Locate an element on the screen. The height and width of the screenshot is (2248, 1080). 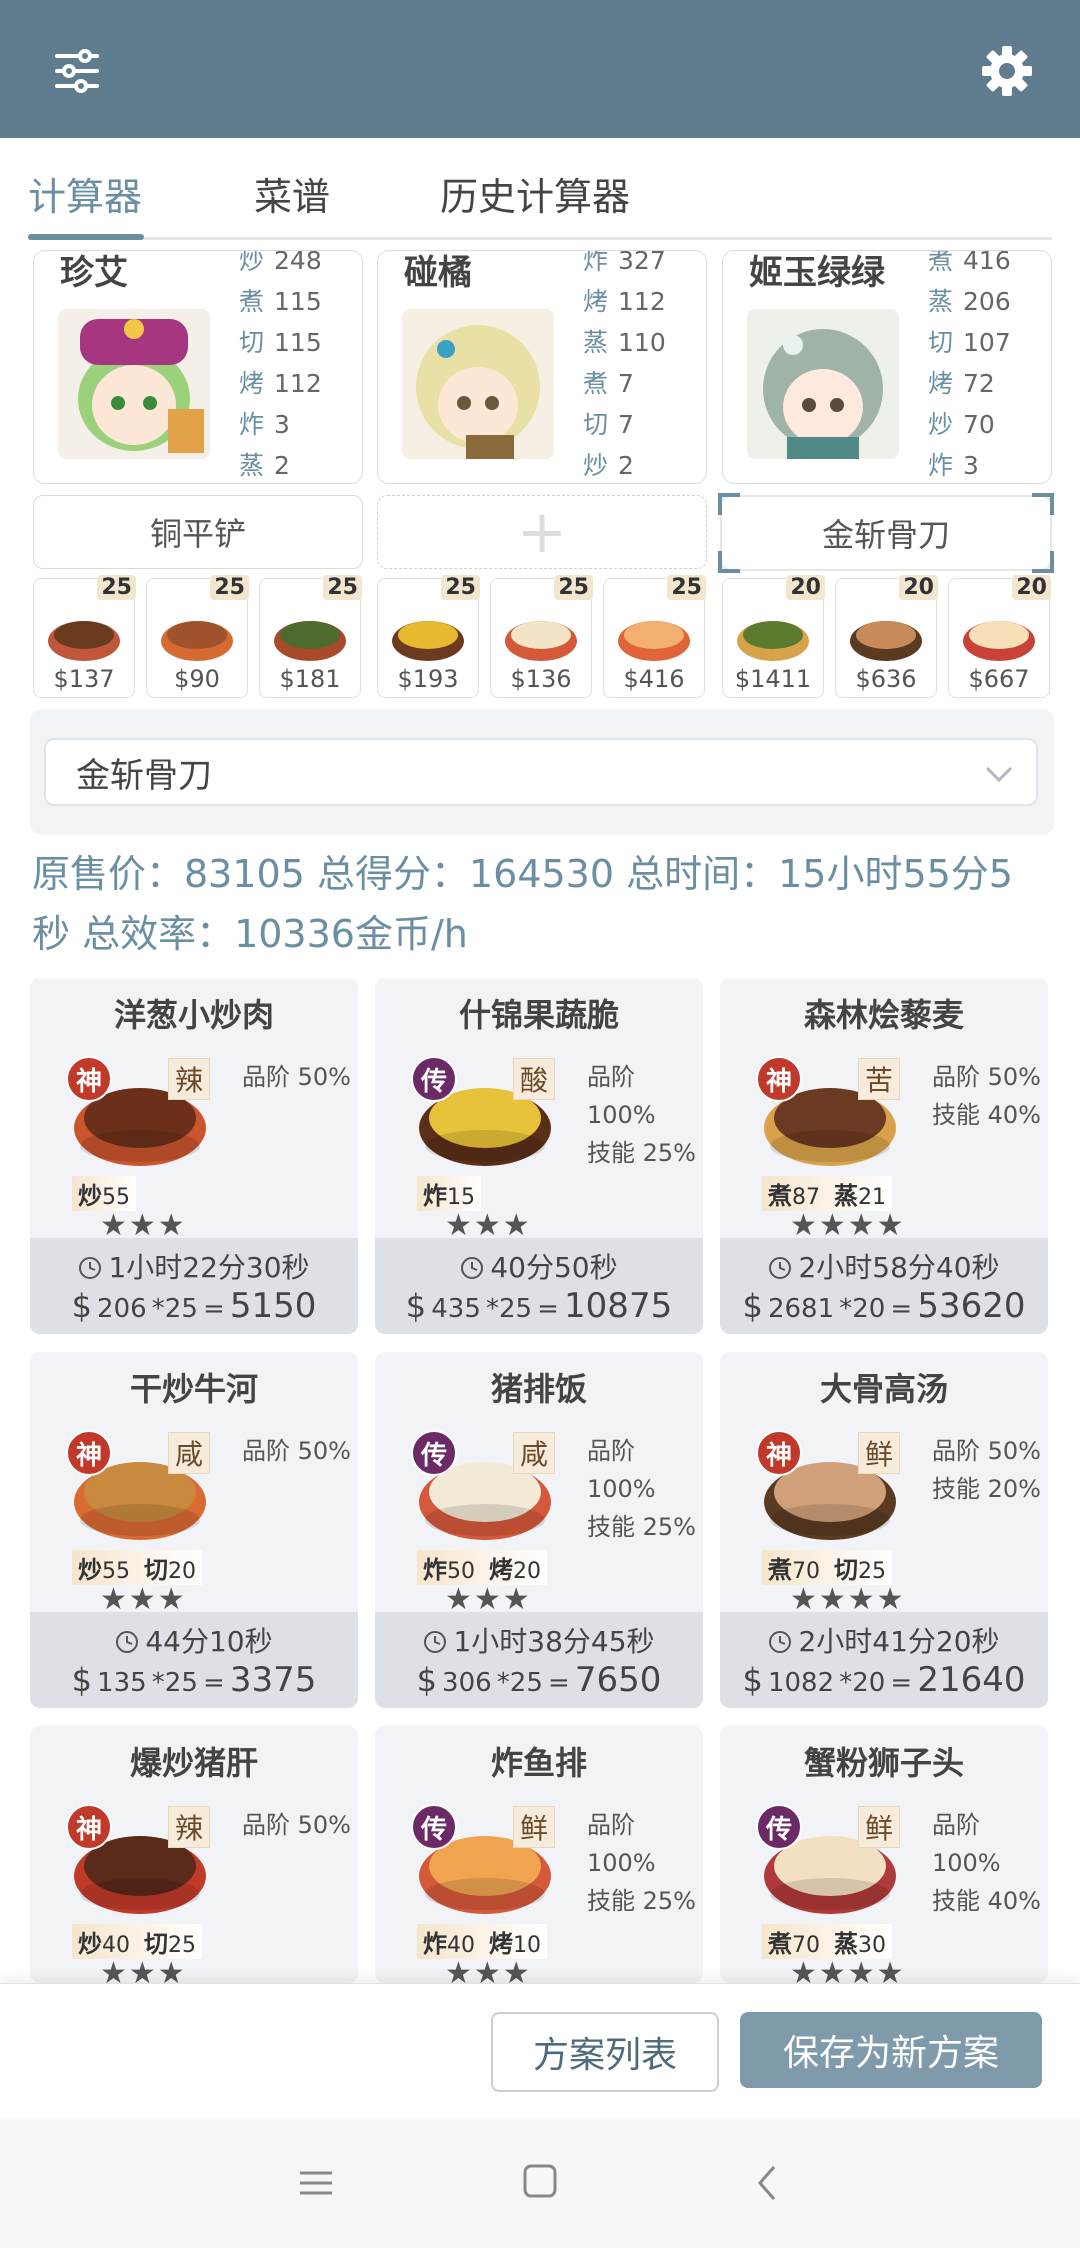
recipe-footer: 1小时38分45秒 $ 306 *25 = 7650 is located at coordinates (539, 1660).